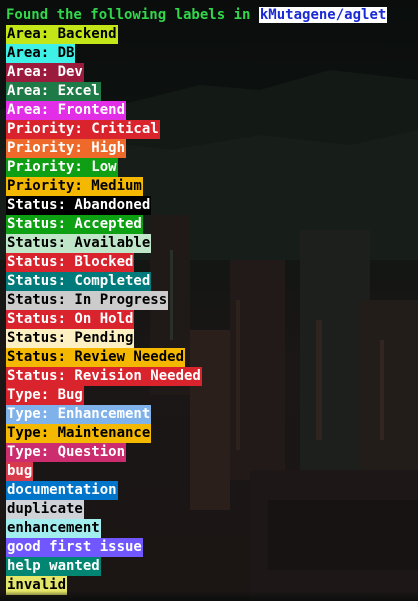 The width and height of the screenshot is (418, 601). What do you see at coordinates (212, 53) in the screenshot?
I see `label-row: Area: DB` at bounding box center [212, 53].